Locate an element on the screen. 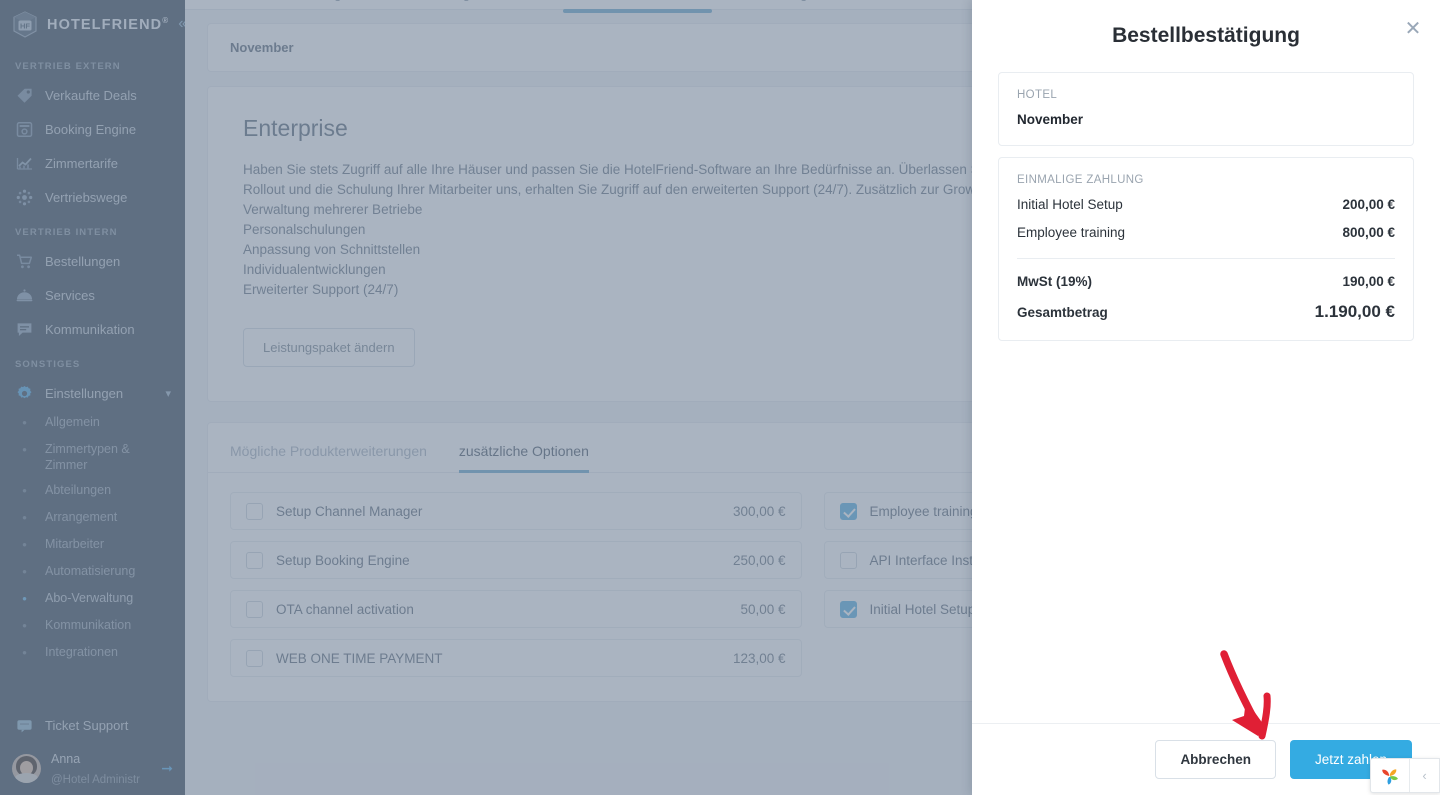 The height and width of the screenshot is (795, 1440). sidebar-item-booking-engine: Booking Engine is located at coordinates (92, 129).